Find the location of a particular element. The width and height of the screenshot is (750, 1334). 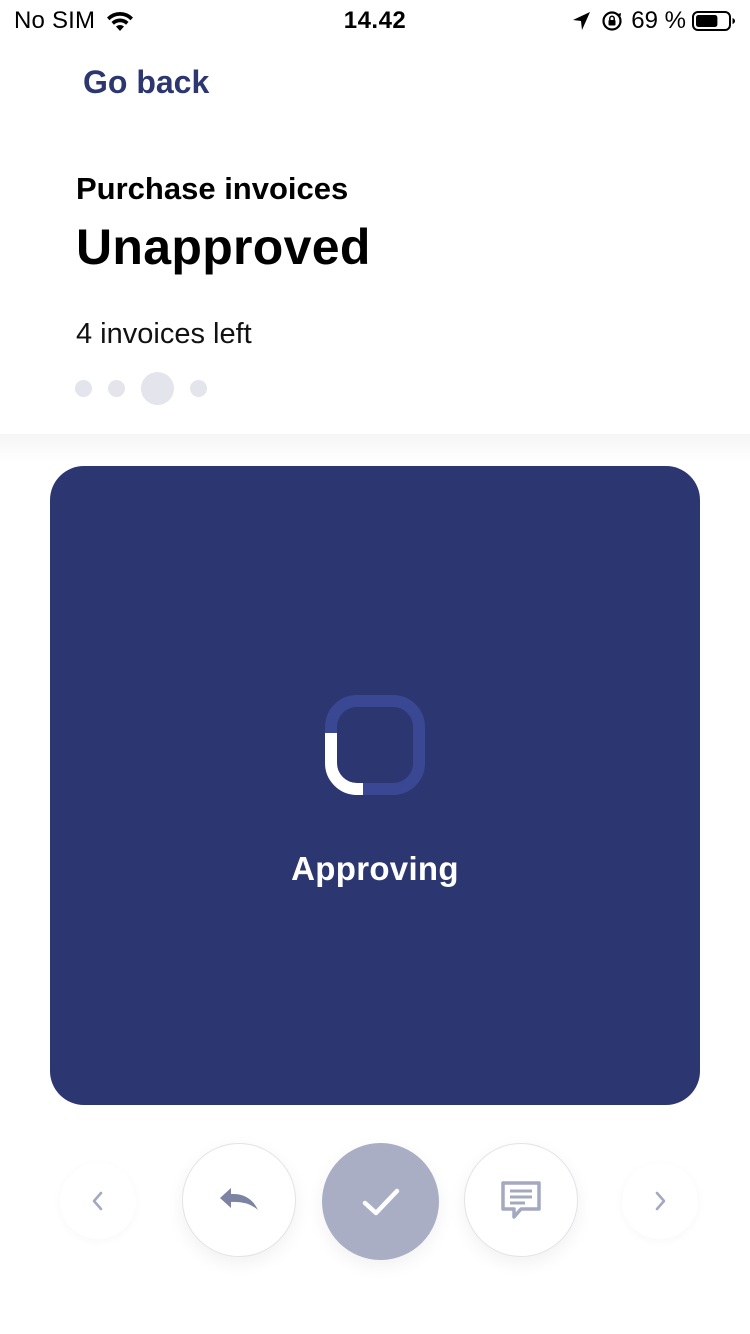

pager-dots is located at coordinates (141, 388).